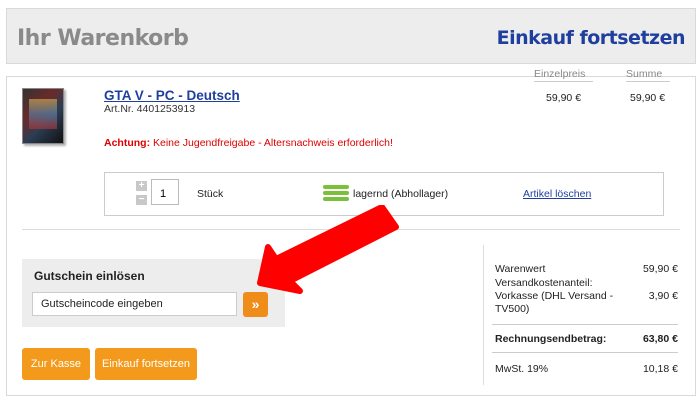 The image size is (700, 401). I want to click on coupon-submit-button: », so click(255, 304).